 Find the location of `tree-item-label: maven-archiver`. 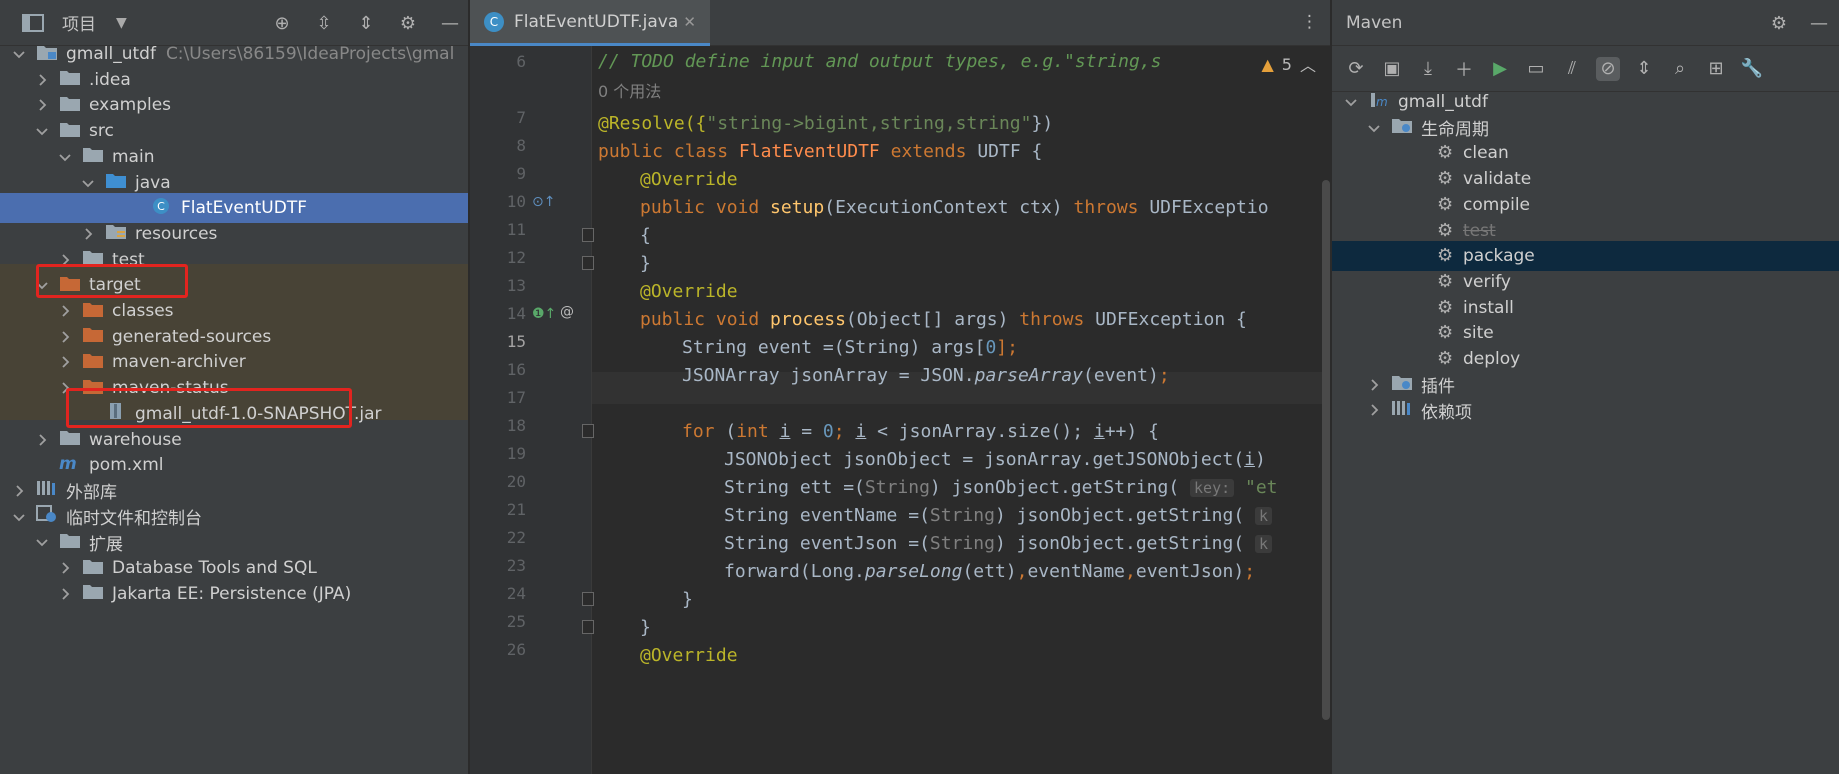

tree-item-label: maven-archiver is located at coordinates (179, 362).